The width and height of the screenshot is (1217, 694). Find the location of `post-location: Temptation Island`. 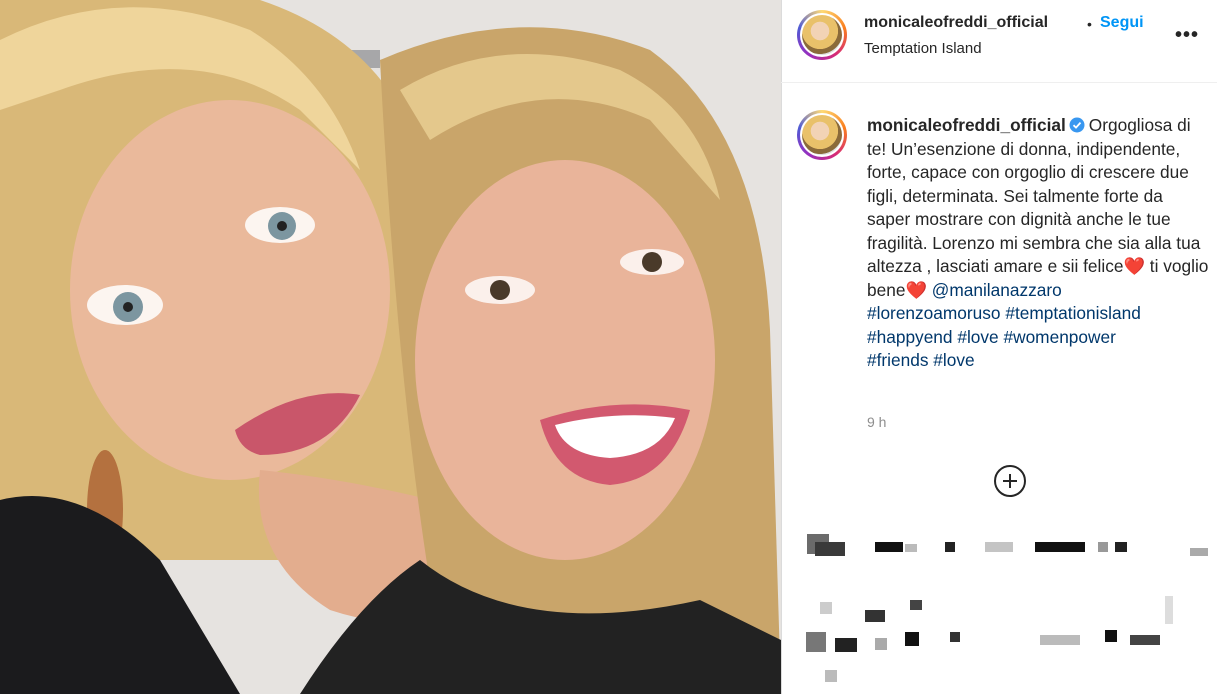

post-location: Temptation Island is located at coordinates (923, 48).